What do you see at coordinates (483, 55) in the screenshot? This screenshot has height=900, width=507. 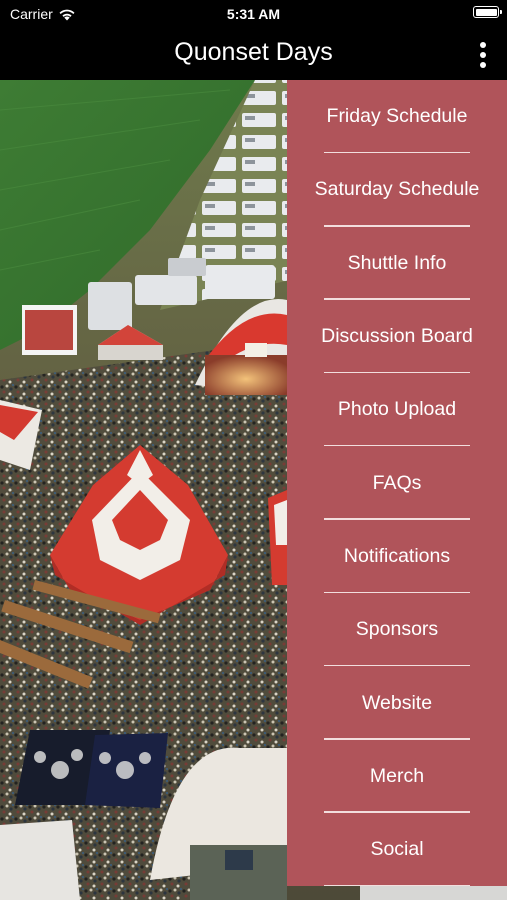 I see `more-vertical-icon` at bounding box center [483, 55].